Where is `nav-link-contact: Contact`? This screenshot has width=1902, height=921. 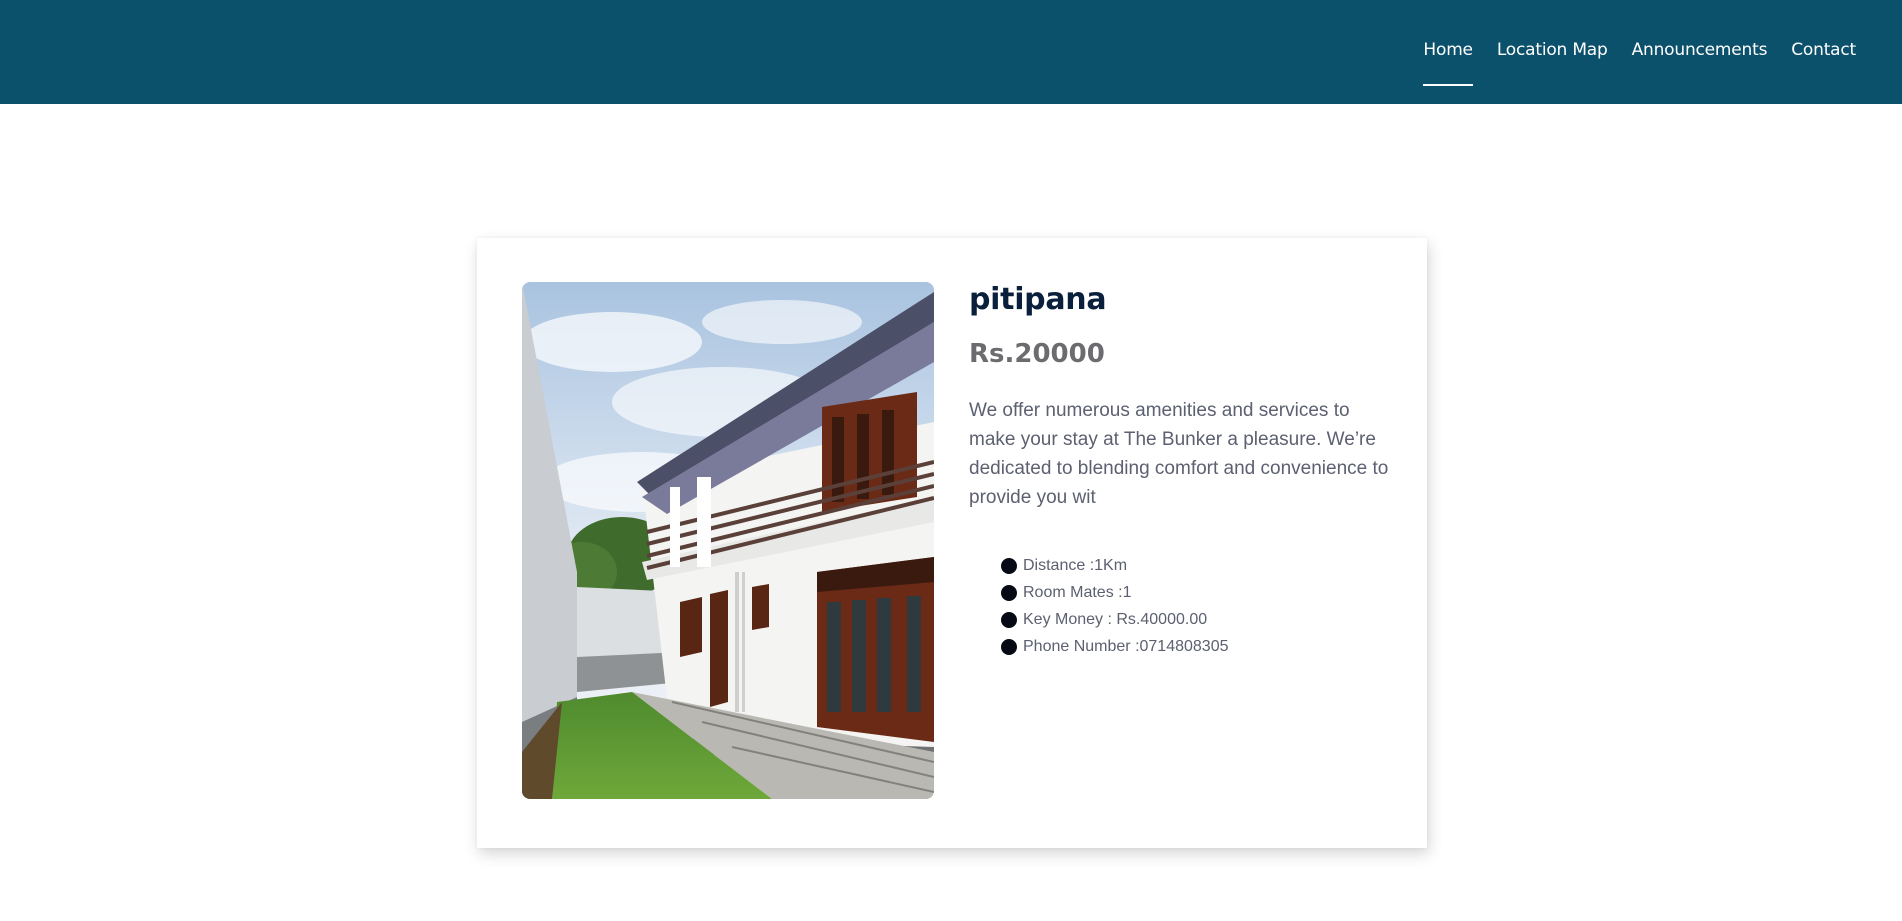
nav-link-contact: Contact is located at coordinates (1823, 50).